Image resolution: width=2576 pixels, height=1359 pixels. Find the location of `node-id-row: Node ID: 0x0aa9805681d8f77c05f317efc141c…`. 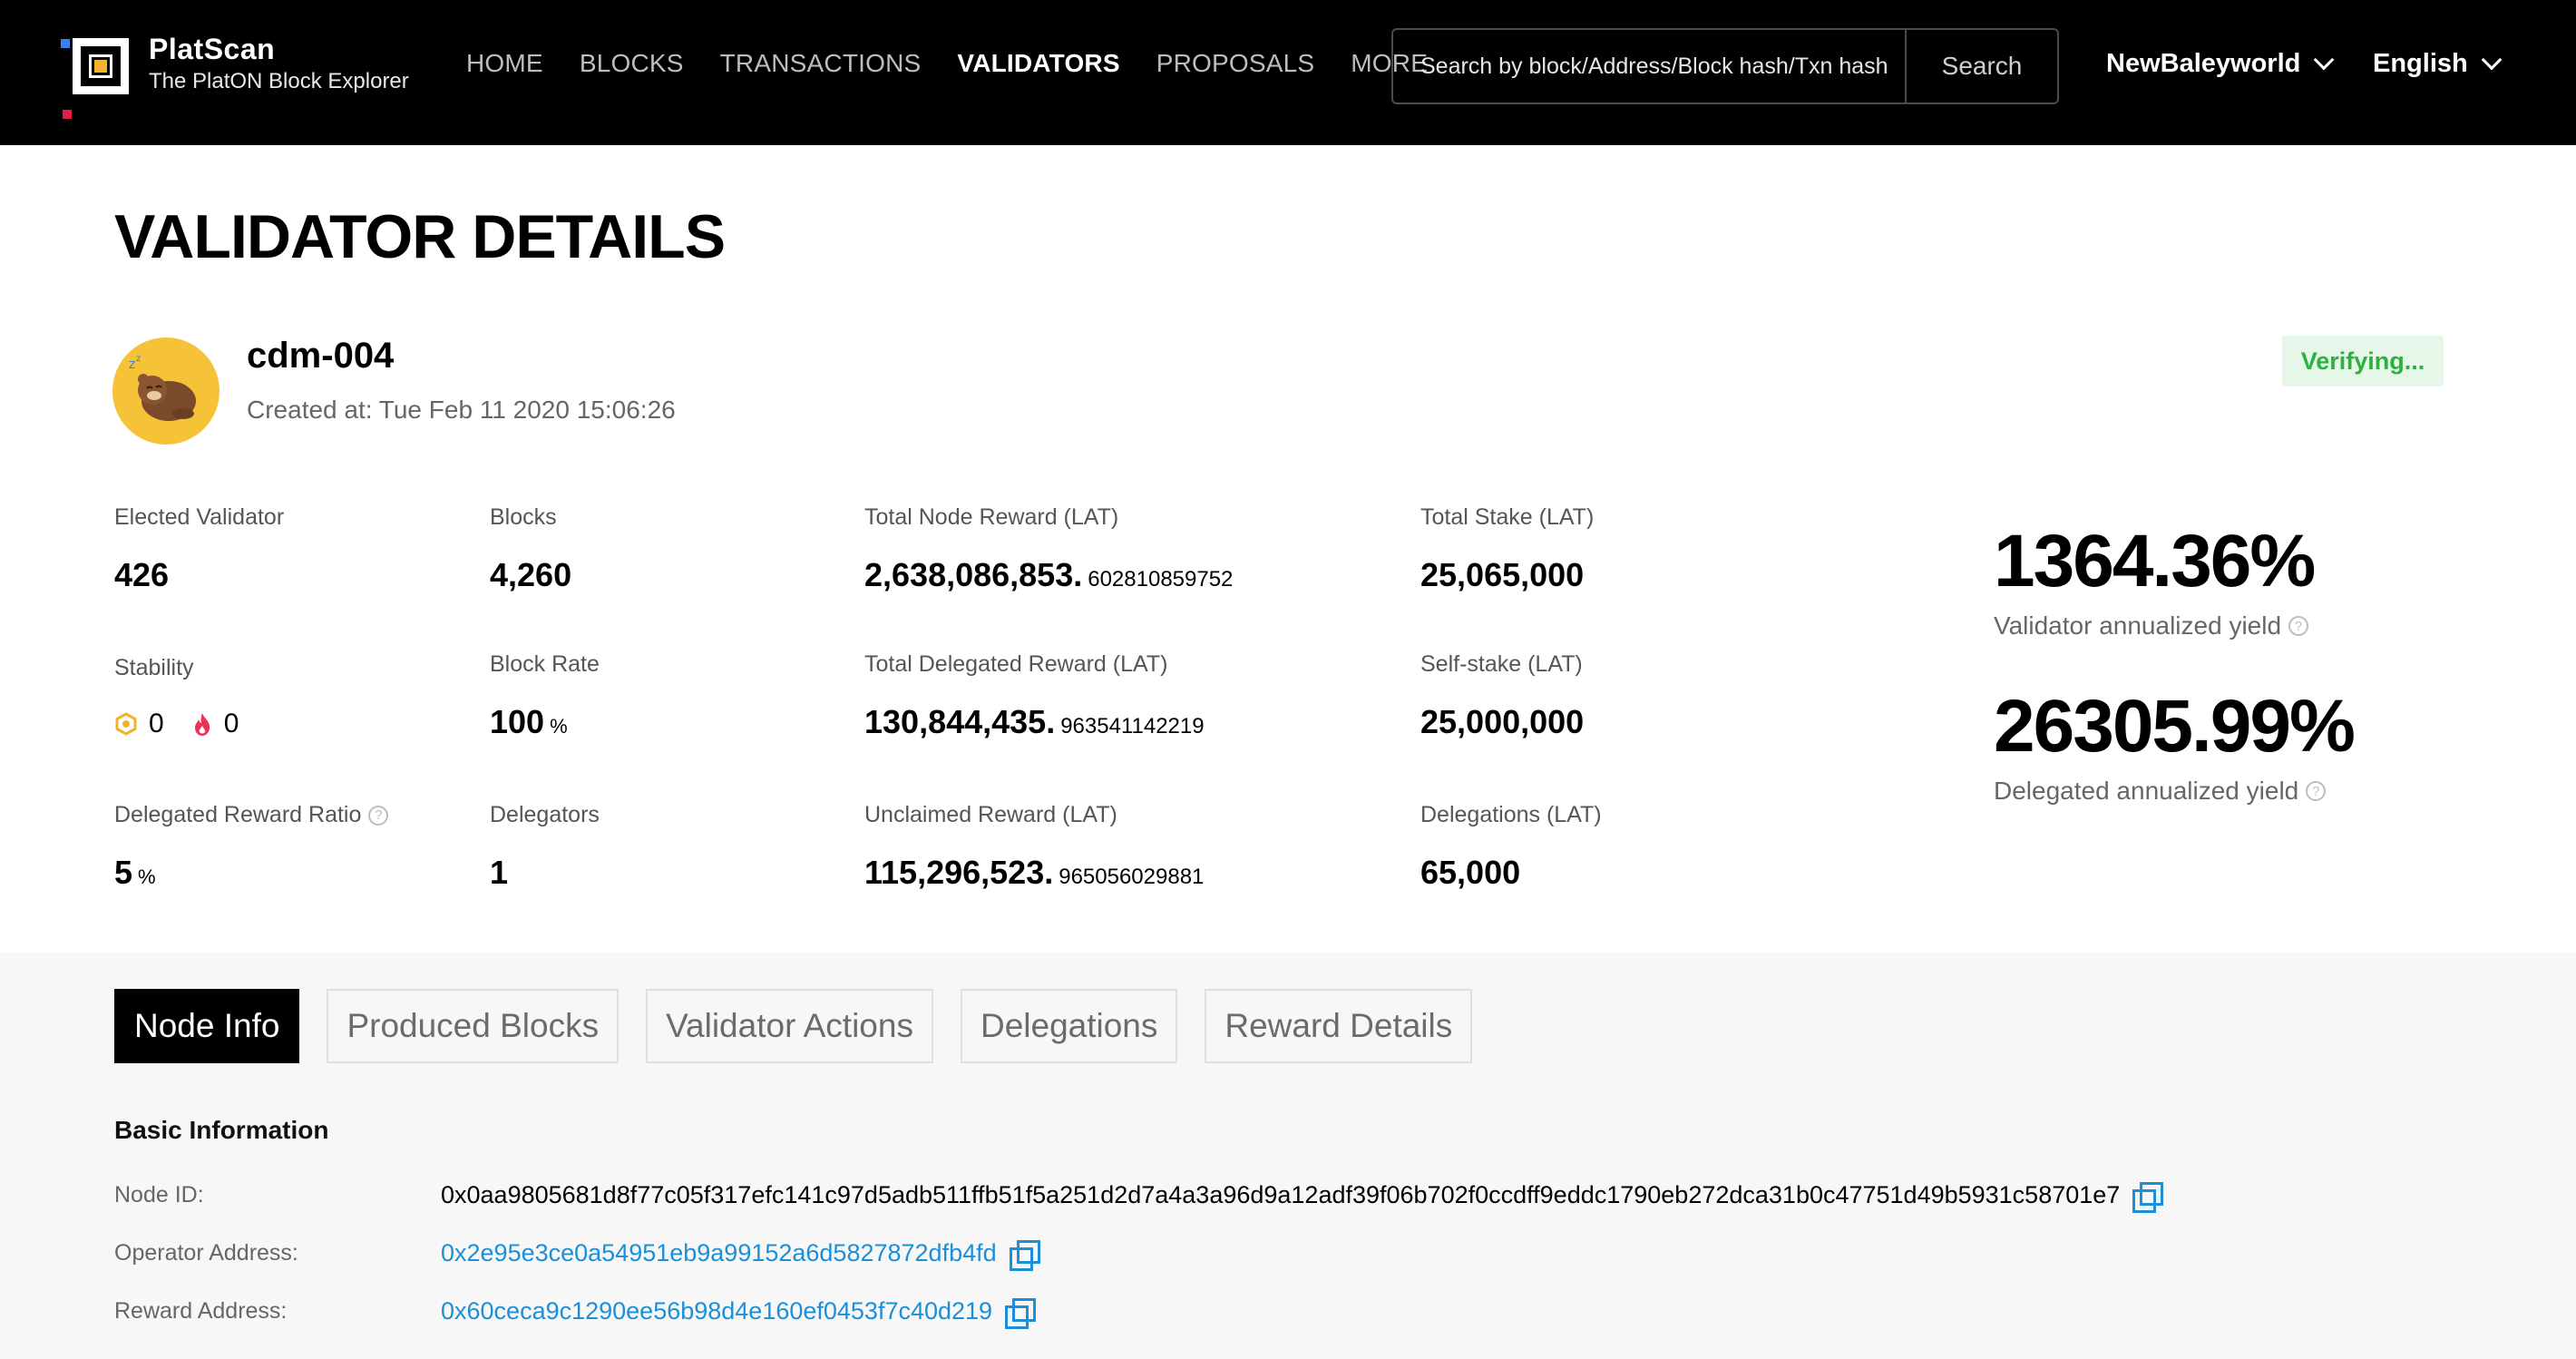

node-id-row: Node ID: 0x0aa9805681d8f77c05f317efc141c… is located at coordinates (1139, 1197).